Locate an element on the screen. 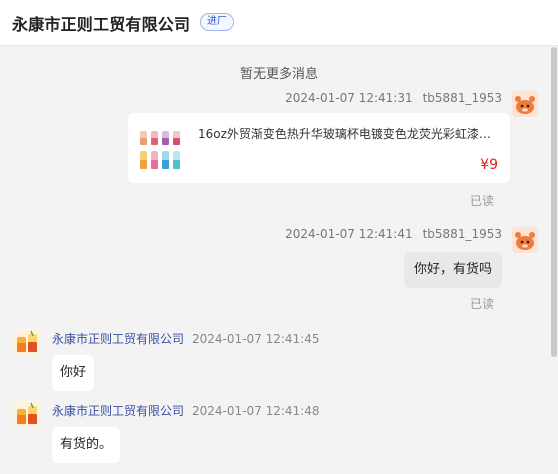  message-meta: 永康市正则工贸有限公司 2024-01-07 12:41:48 is located at coordinates (185, 410).